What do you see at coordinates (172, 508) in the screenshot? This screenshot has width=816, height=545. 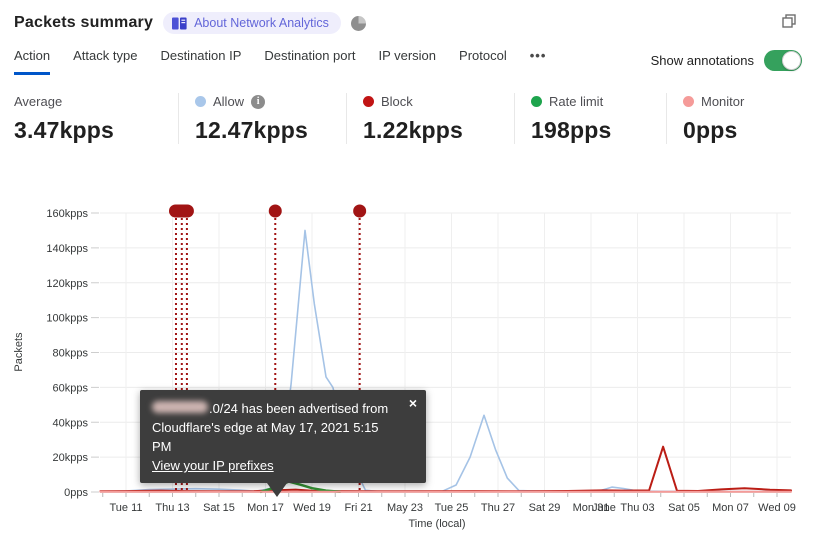 I see `x-tick-label: Thu 13` at bounding box center [172, 508].